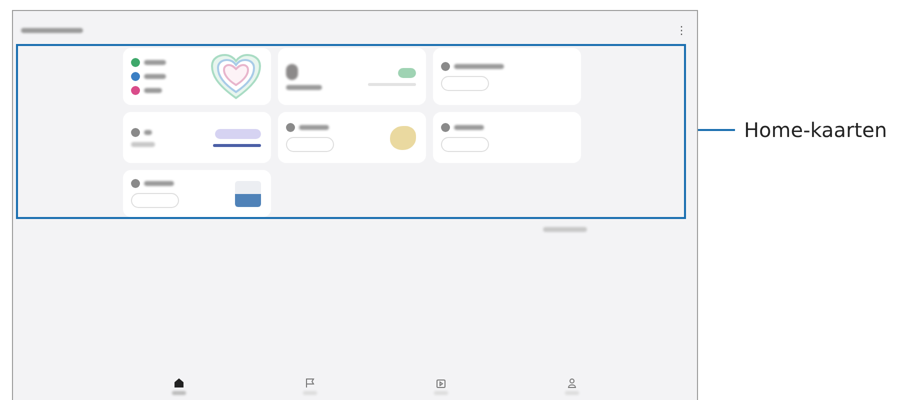 Image resolution: width=906 pixels, height=400 pixels. Describe the element at coordinates (236, 77) in the screenshot. I see `heart-rings-icon` at that location.